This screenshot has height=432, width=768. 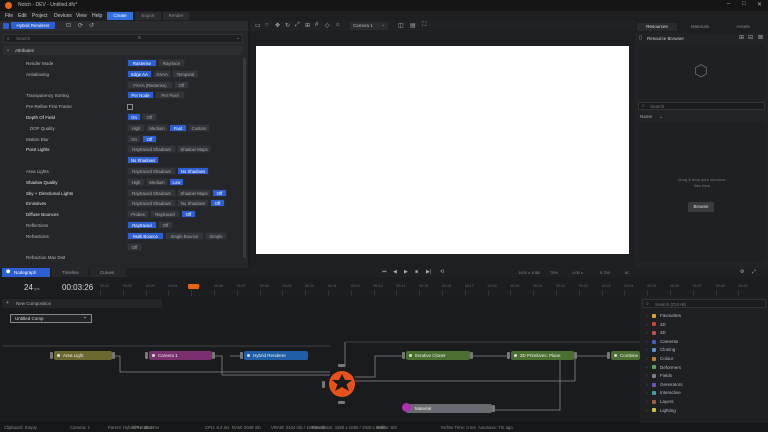 I want to click on option-edge-aa: Edge AA, so click(x=139, y=73).